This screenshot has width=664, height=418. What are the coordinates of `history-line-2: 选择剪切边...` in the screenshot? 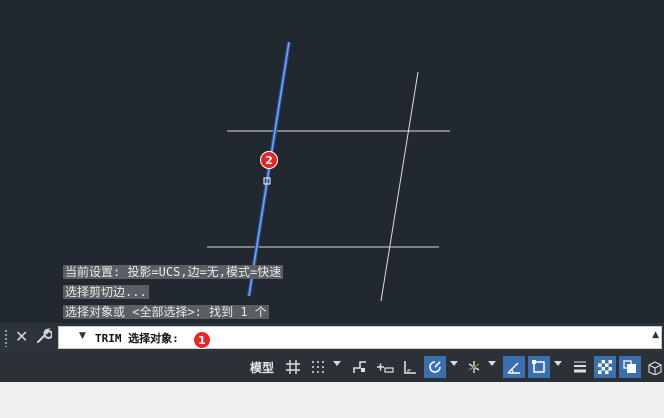 It's located at (106, 292).